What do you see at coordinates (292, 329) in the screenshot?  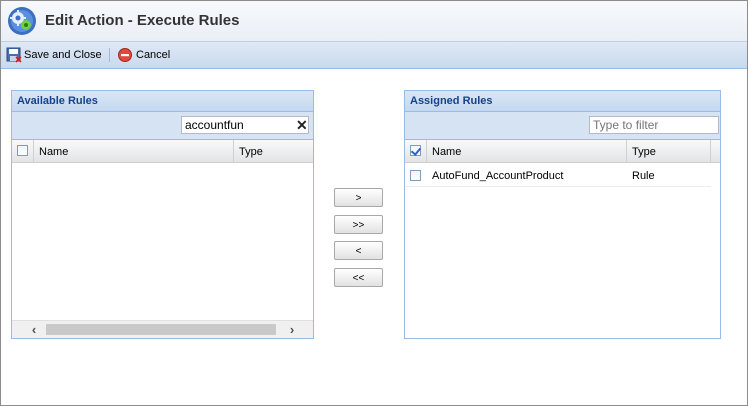 I see `scroll-right-icon: ›` at bounding box center [292, 329].